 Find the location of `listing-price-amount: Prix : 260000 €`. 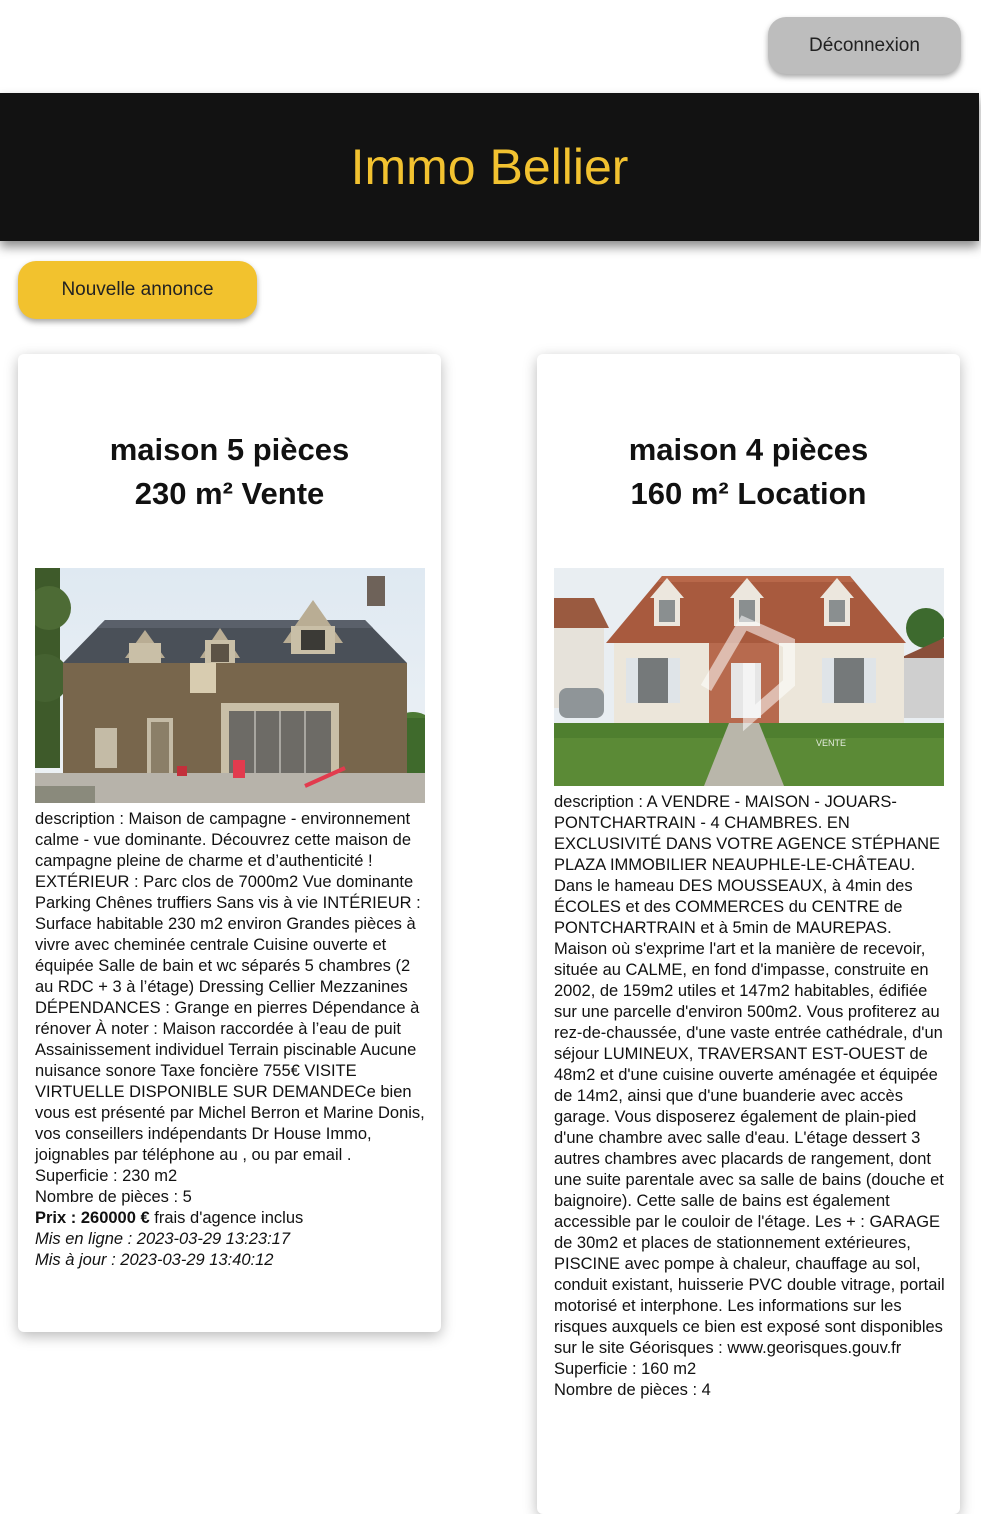

listing-price-amount: Prix : 260000 € is located at coordinates (92, 1218).